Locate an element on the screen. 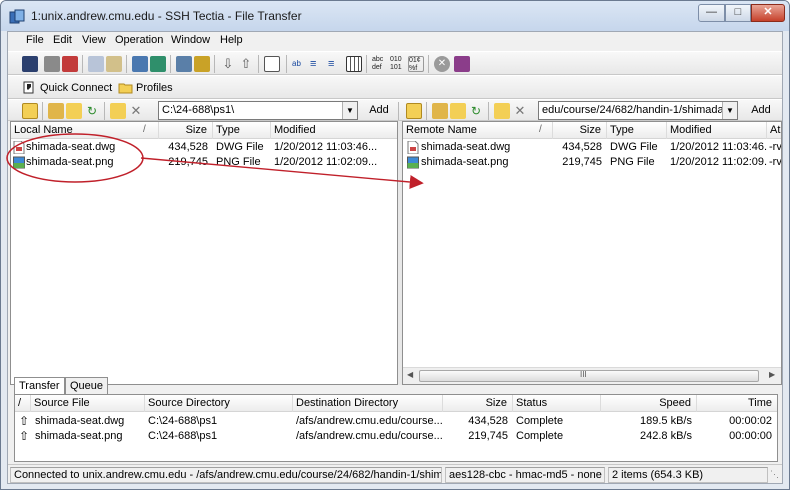 This screenshot has width=790, height=490. file-type: PNG File is located at coordinates (632, 162).